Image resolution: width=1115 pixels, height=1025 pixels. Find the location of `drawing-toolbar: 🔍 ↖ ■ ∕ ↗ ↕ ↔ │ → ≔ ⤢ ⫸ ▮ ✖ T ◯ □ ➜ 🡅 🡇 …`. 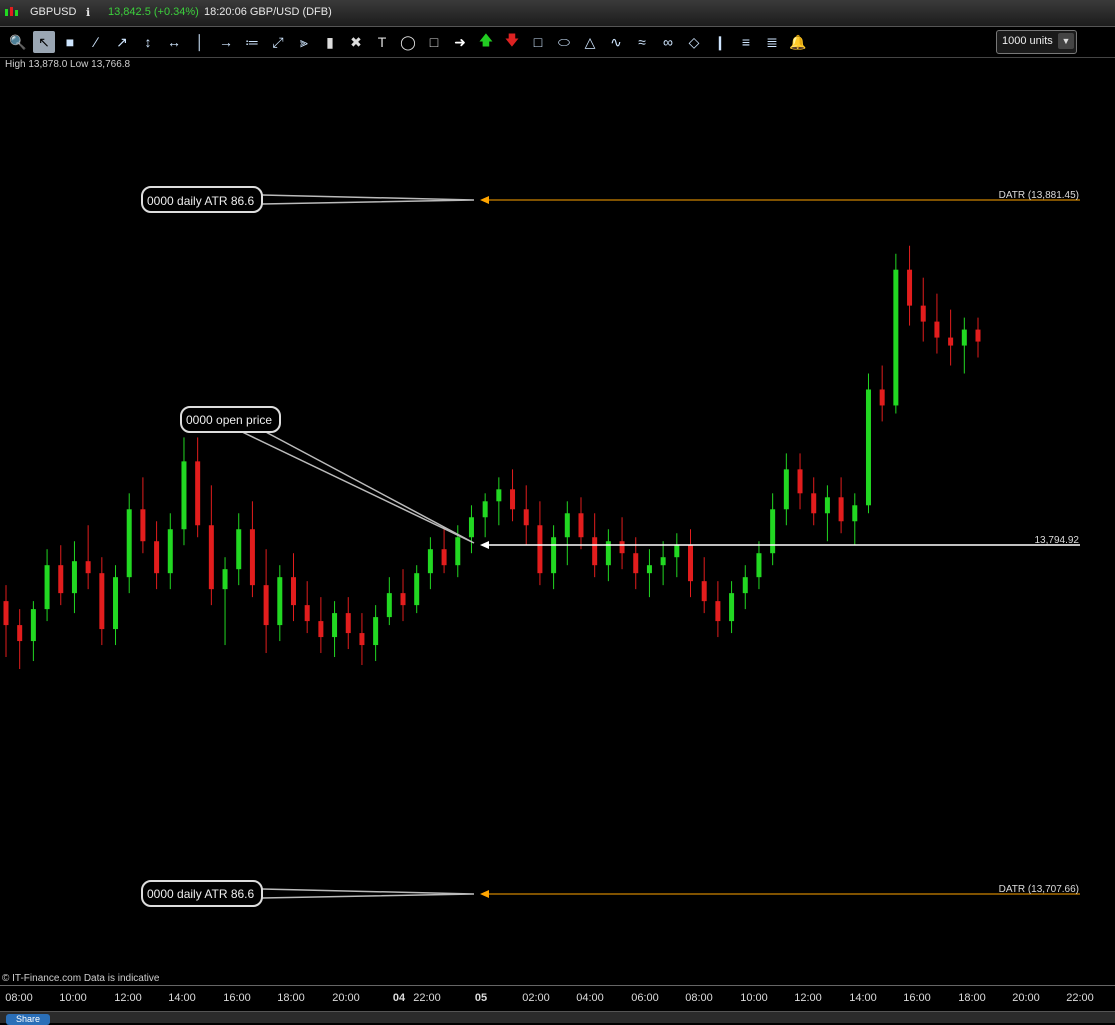

drawing-toolbar: 🔍 ↖ ■ ∕ ↗ ↕ ↔ │ → ≔ ⤢ ⫸ ▮ ✖ T ◯ □ ➜ 🡅 🡇 … is located at coordinates (557, 42).